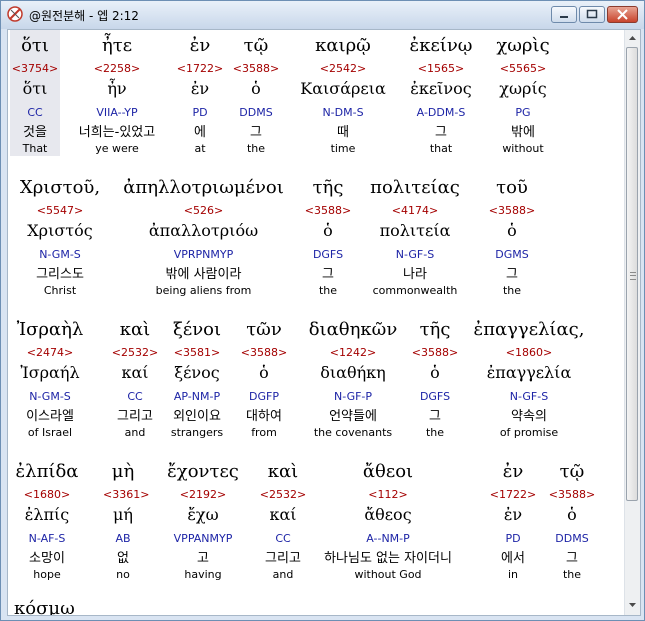 The width and height of the screenshot is (645, 621). What do you see at coordinates (35, 68) in the screenshot?
I see `word-strong: <3754>` at bounding box center [35, 68].